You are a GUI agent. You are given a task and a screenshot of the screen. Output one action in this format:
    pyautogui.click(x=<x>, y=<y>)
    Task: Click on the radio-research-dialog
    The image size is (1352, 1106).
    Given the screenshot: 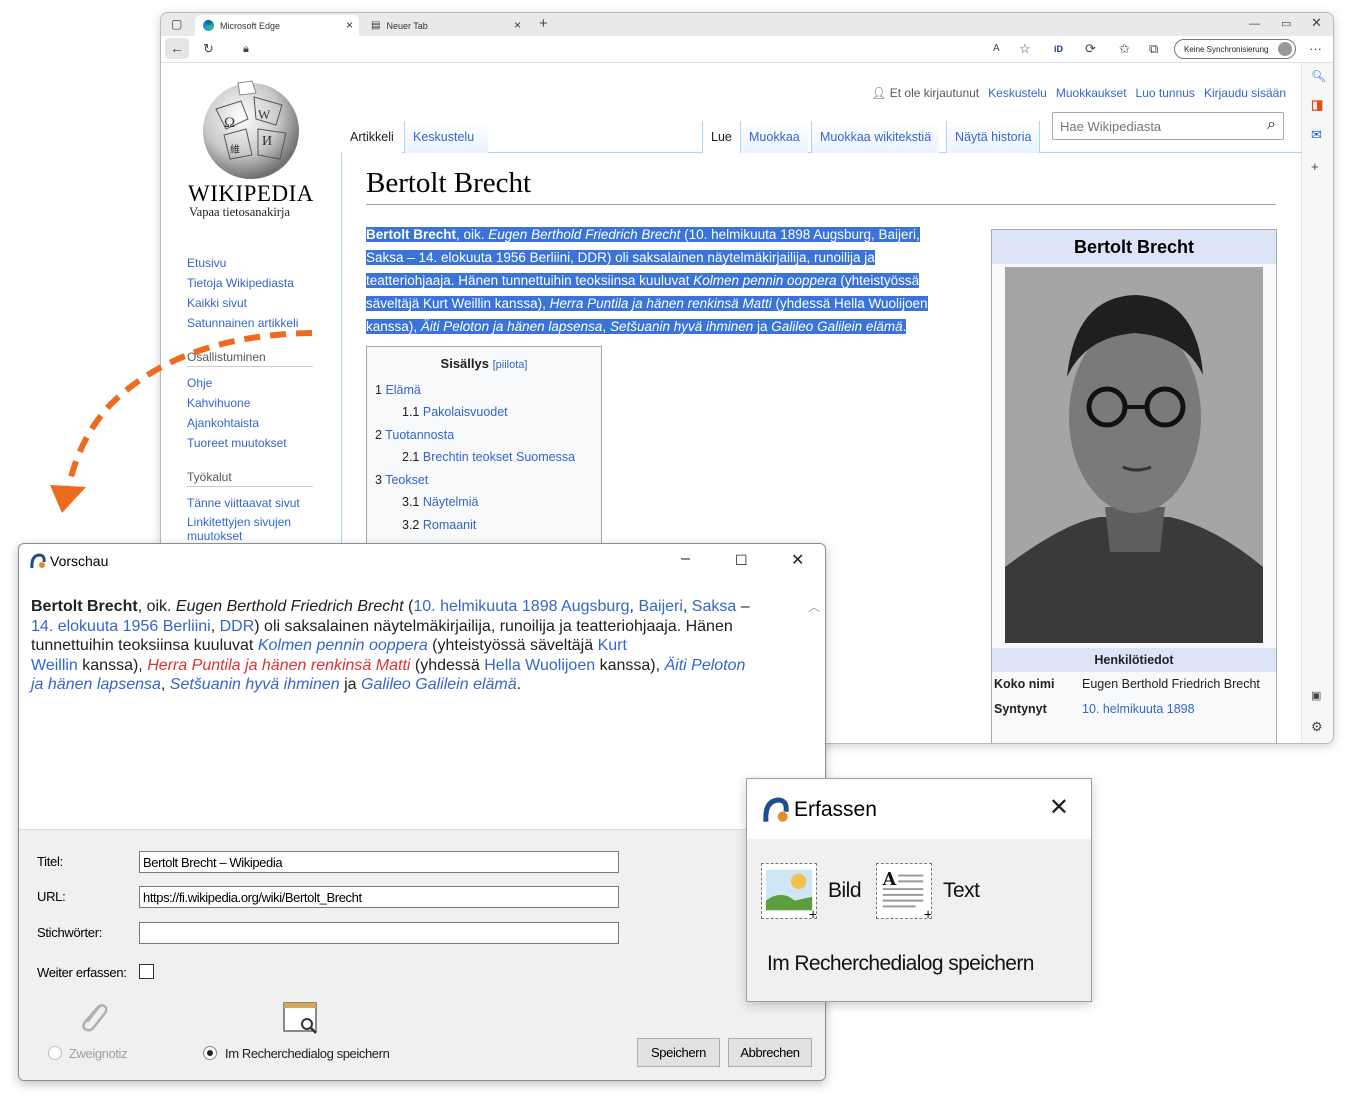 What is the action you would take?
    pyautogui.click(x=210, y=1053)
    